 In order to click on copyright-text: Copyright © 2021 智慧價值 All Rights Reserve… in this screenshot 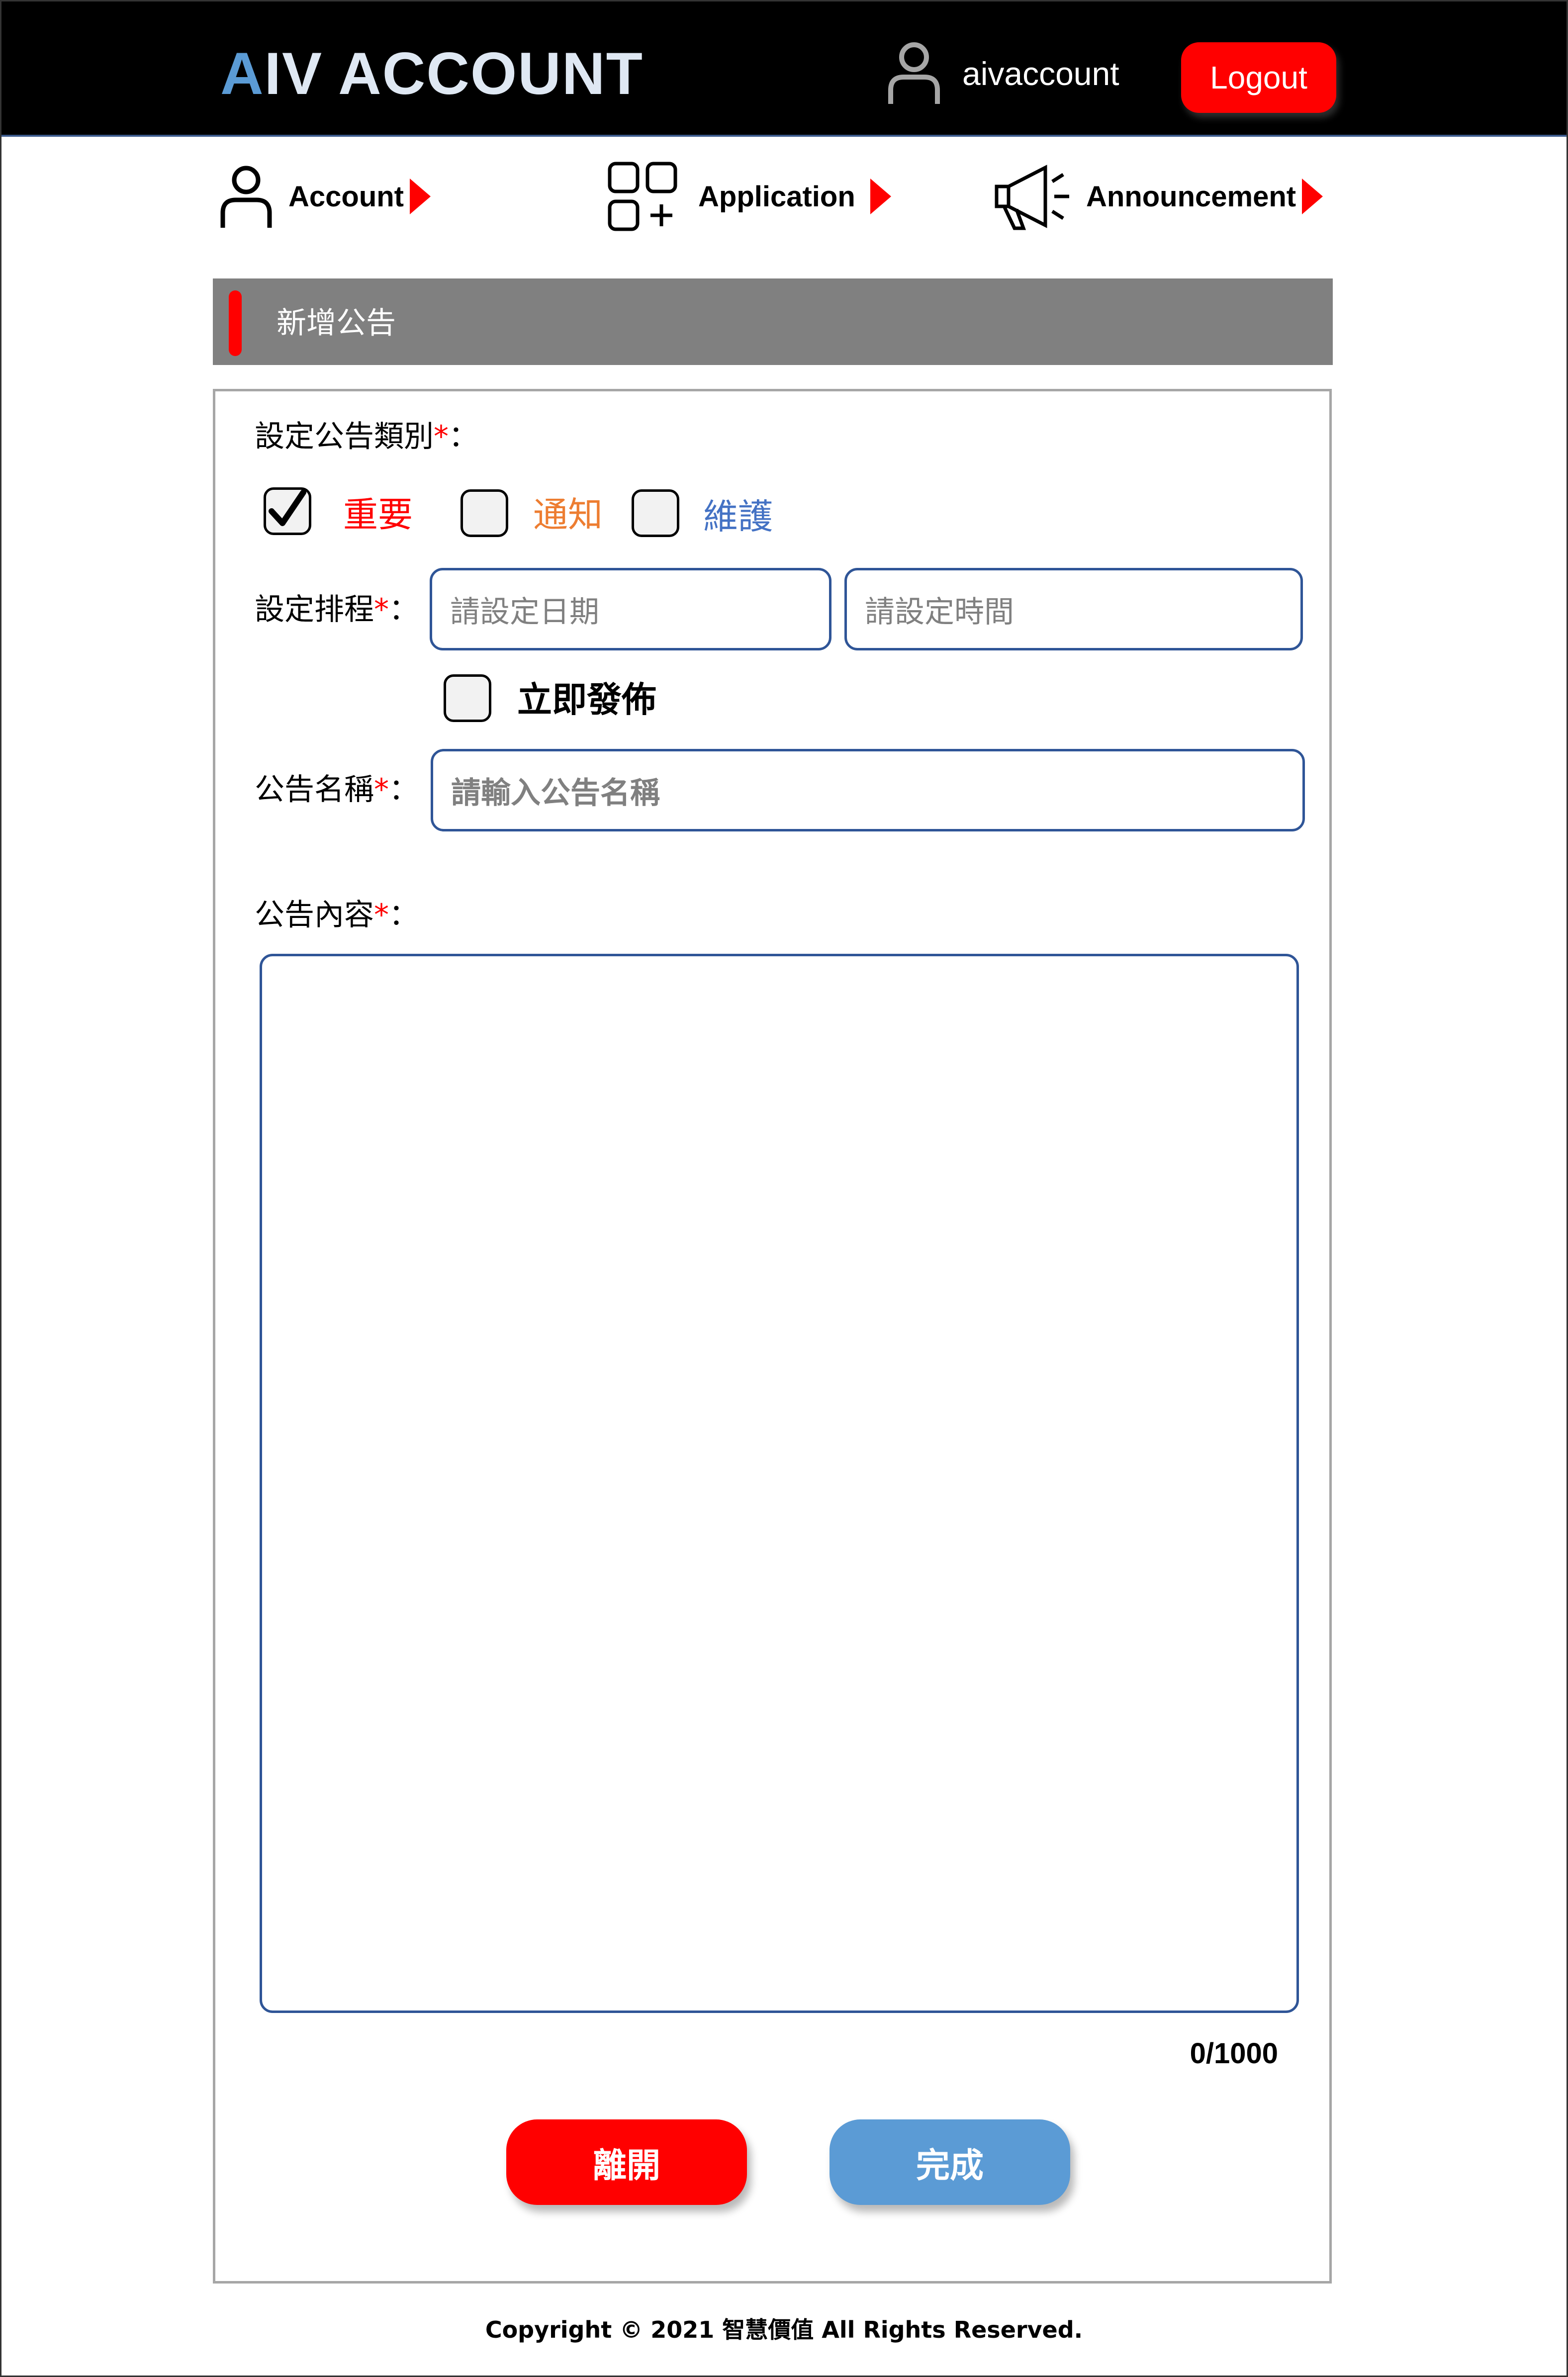, I will do `click(784, 2329)`.